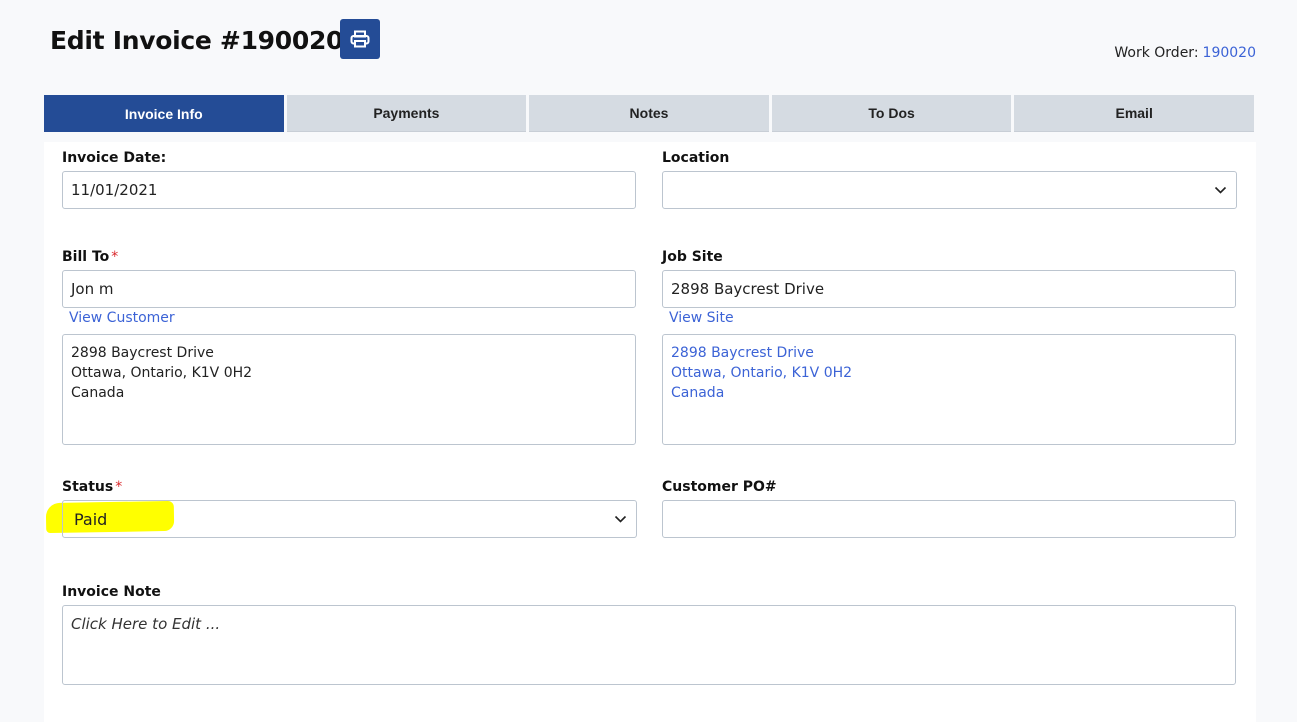  Describe the element at coordinates (406, 113) in the screenshot. I see `tab-payments: Payments` at that location.